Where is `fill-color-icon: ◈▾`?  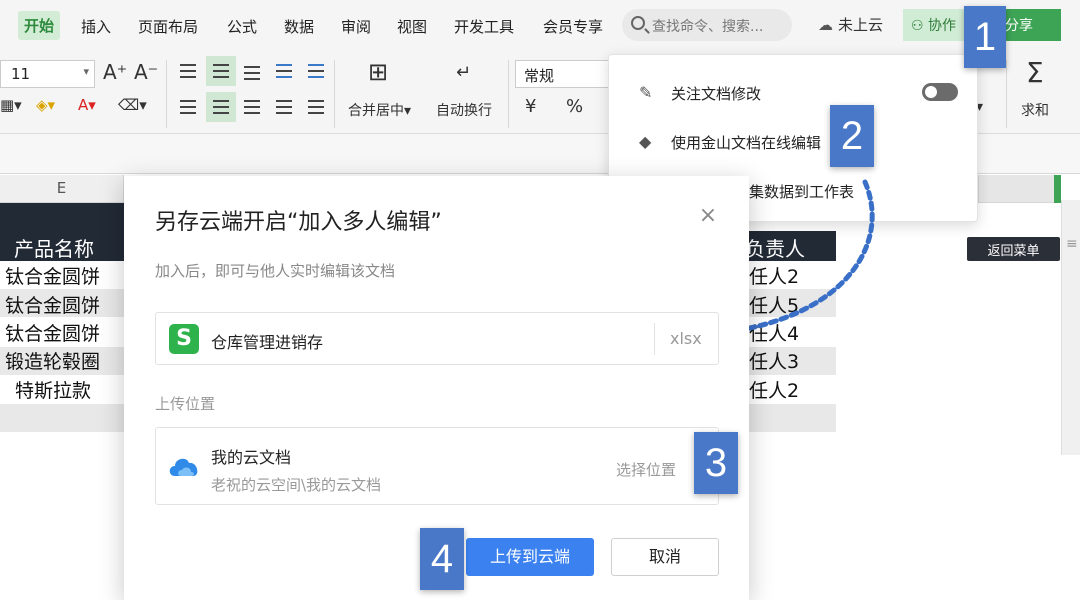
fill-color-icon: ◈▾ is located at coordinates (45, 105).